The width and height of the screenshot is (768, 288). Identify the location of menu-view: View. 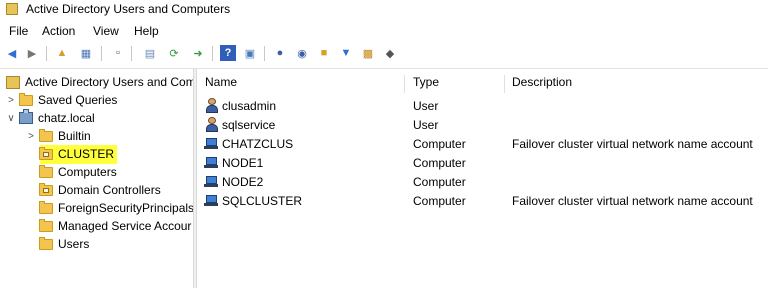
(106, 31).